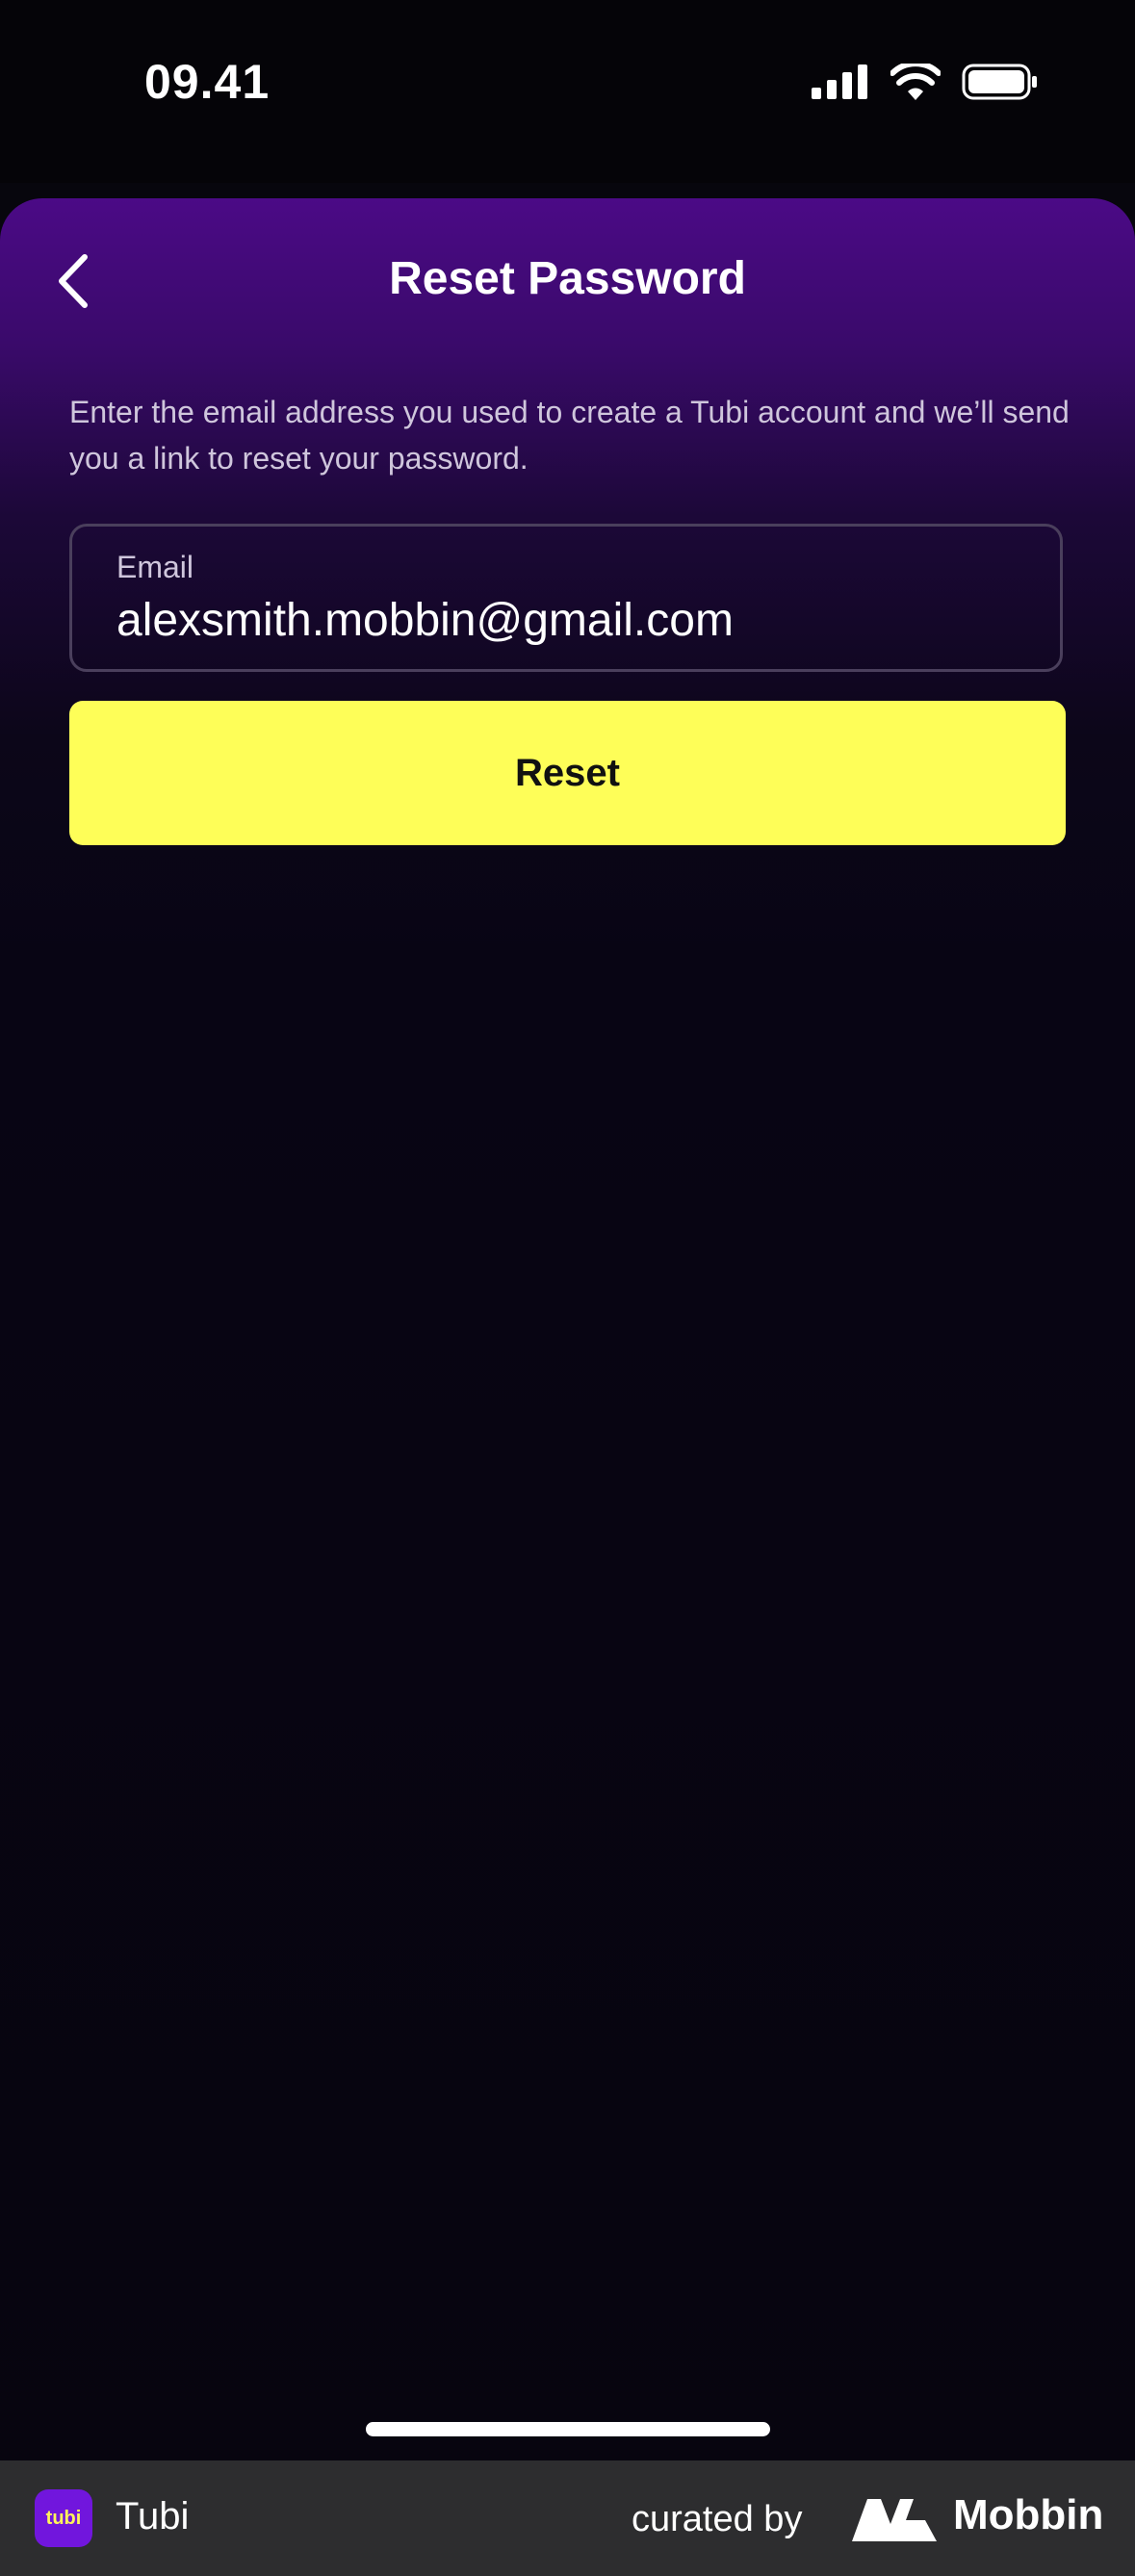 The image size is (1135, 2576). What do you see at coordinates (207, 82) in the screenshot?
I see `status-time: 09.41` at bounding box center [207, 82].